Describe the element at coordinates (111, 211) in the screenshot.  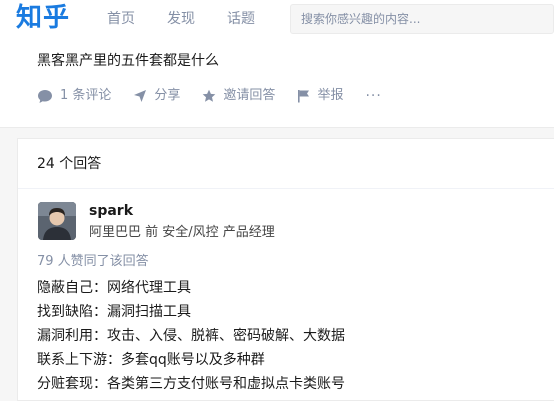
I see `author-name: spark` at that location.